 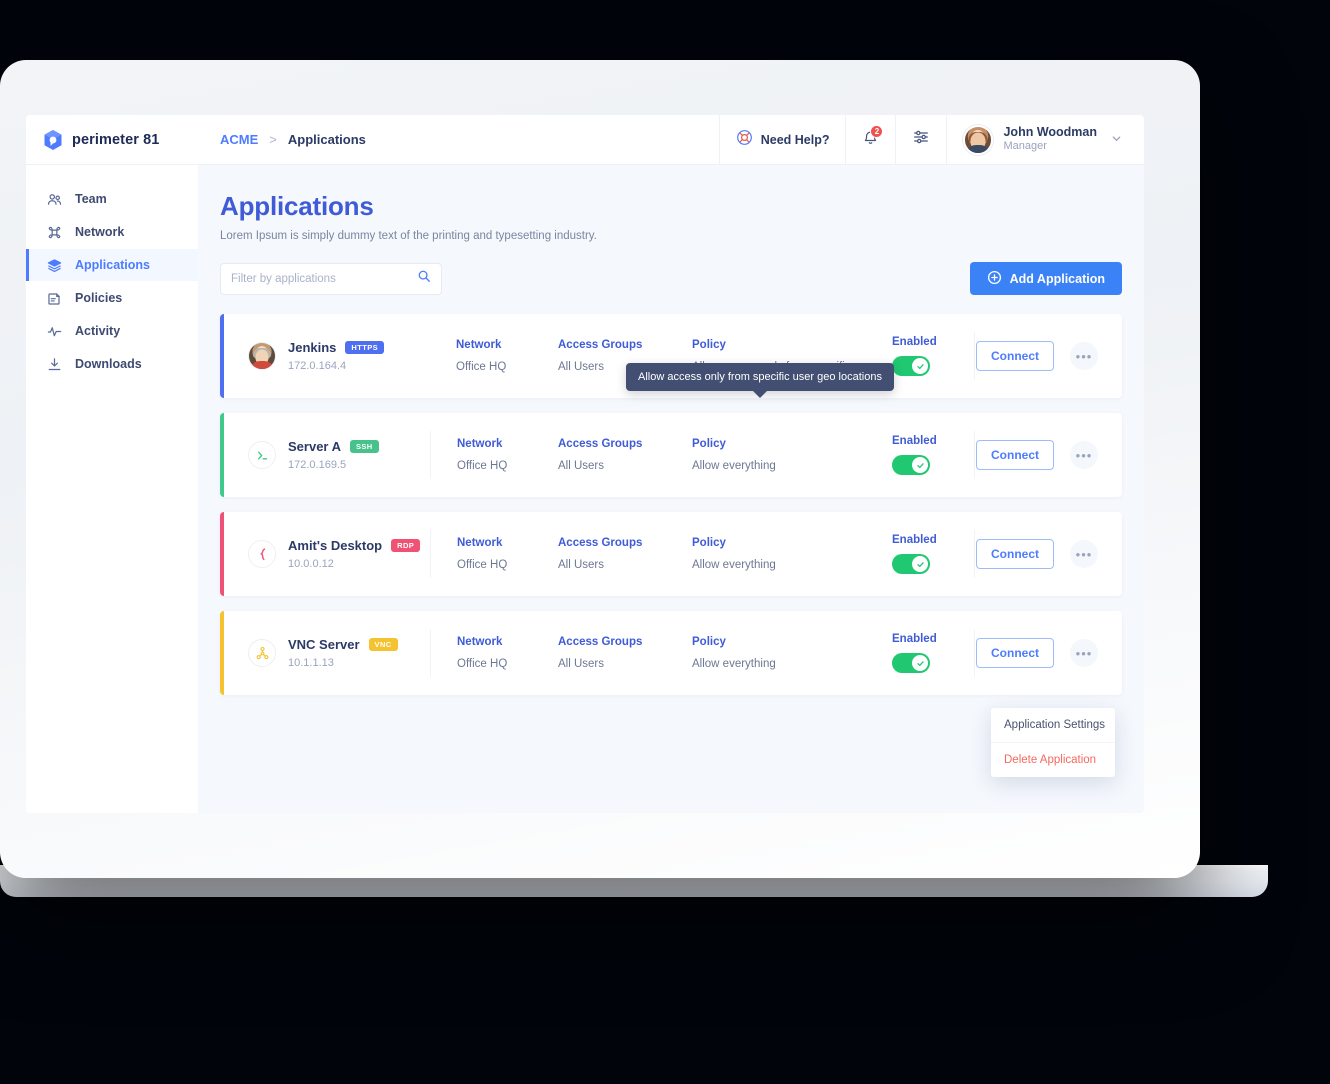 I want to click on content-toolbar: Add Application, so click(x=671, y=278).